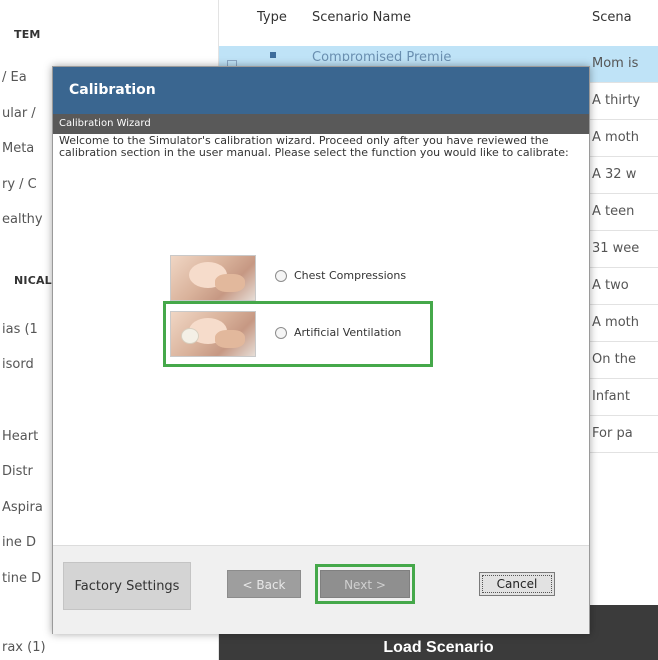 Image resolution: width=658 pixels, height=660 pixels. I want to click on cancel-button: Cancel, so click(517, 584).